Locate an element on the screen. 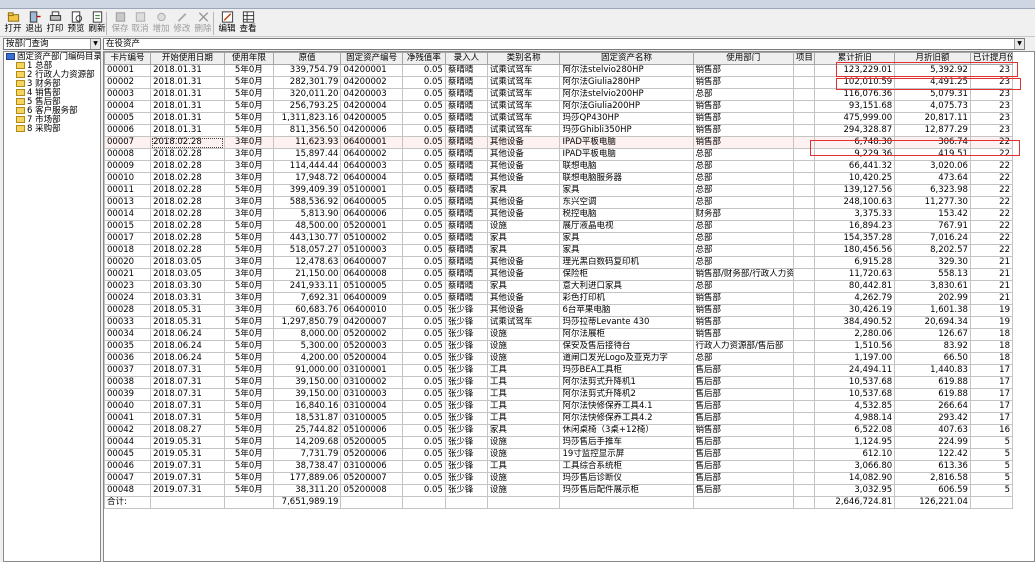 This screenshot has height=562, width=1035. table-cell: 619.88 is located at coordinates (932, 394).